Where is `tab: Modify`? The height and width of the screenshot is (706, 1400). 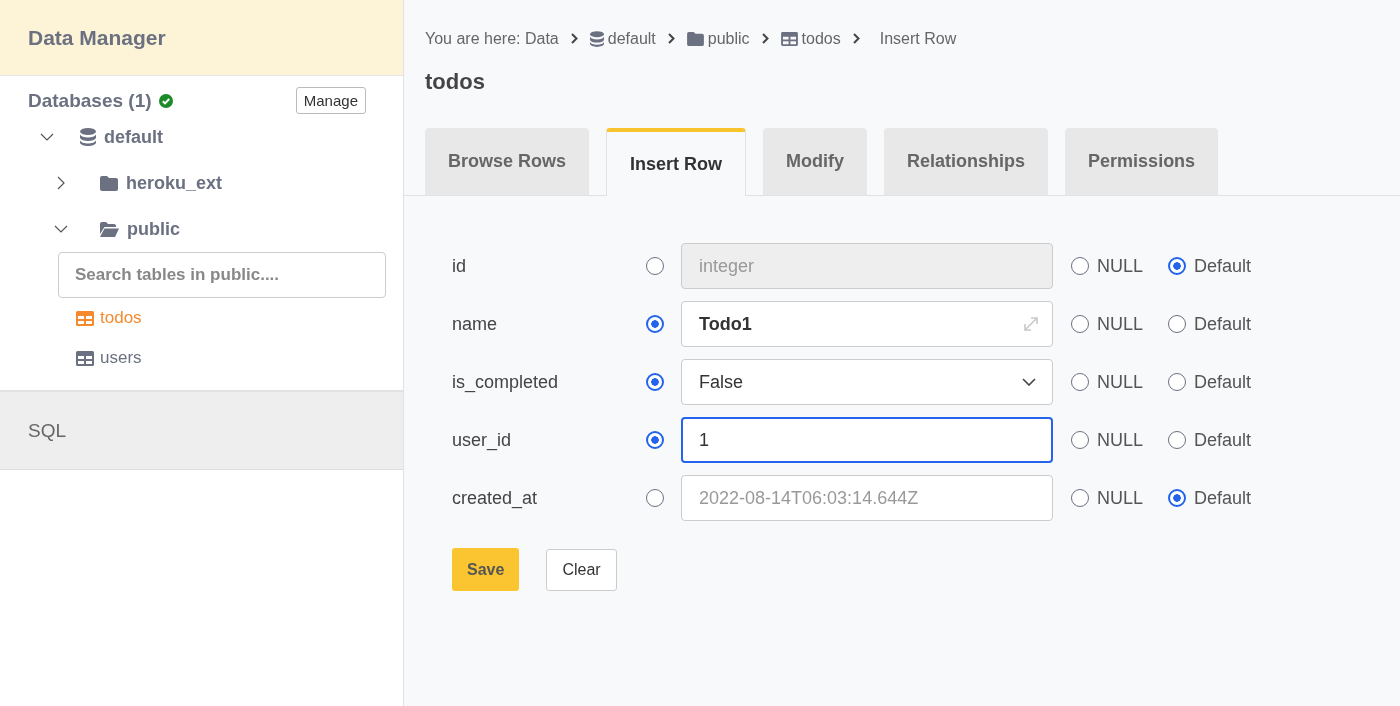
tab: Modify is located at coordinates (815, 161).